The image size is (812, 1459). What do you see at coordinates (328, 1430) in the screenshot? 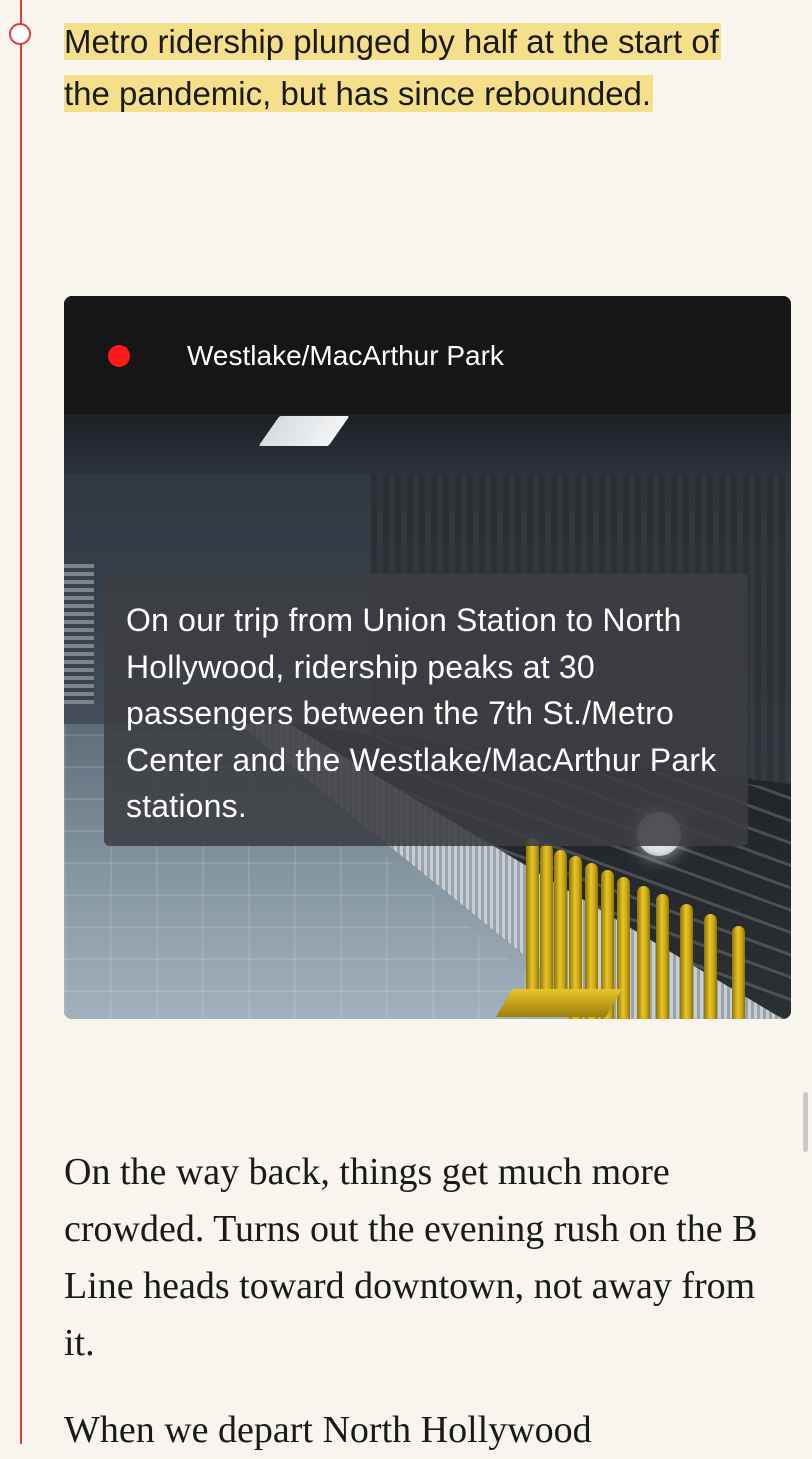
I see `article-paragraph: When we depart North Hollywood` at bounding box center [328, 1430].